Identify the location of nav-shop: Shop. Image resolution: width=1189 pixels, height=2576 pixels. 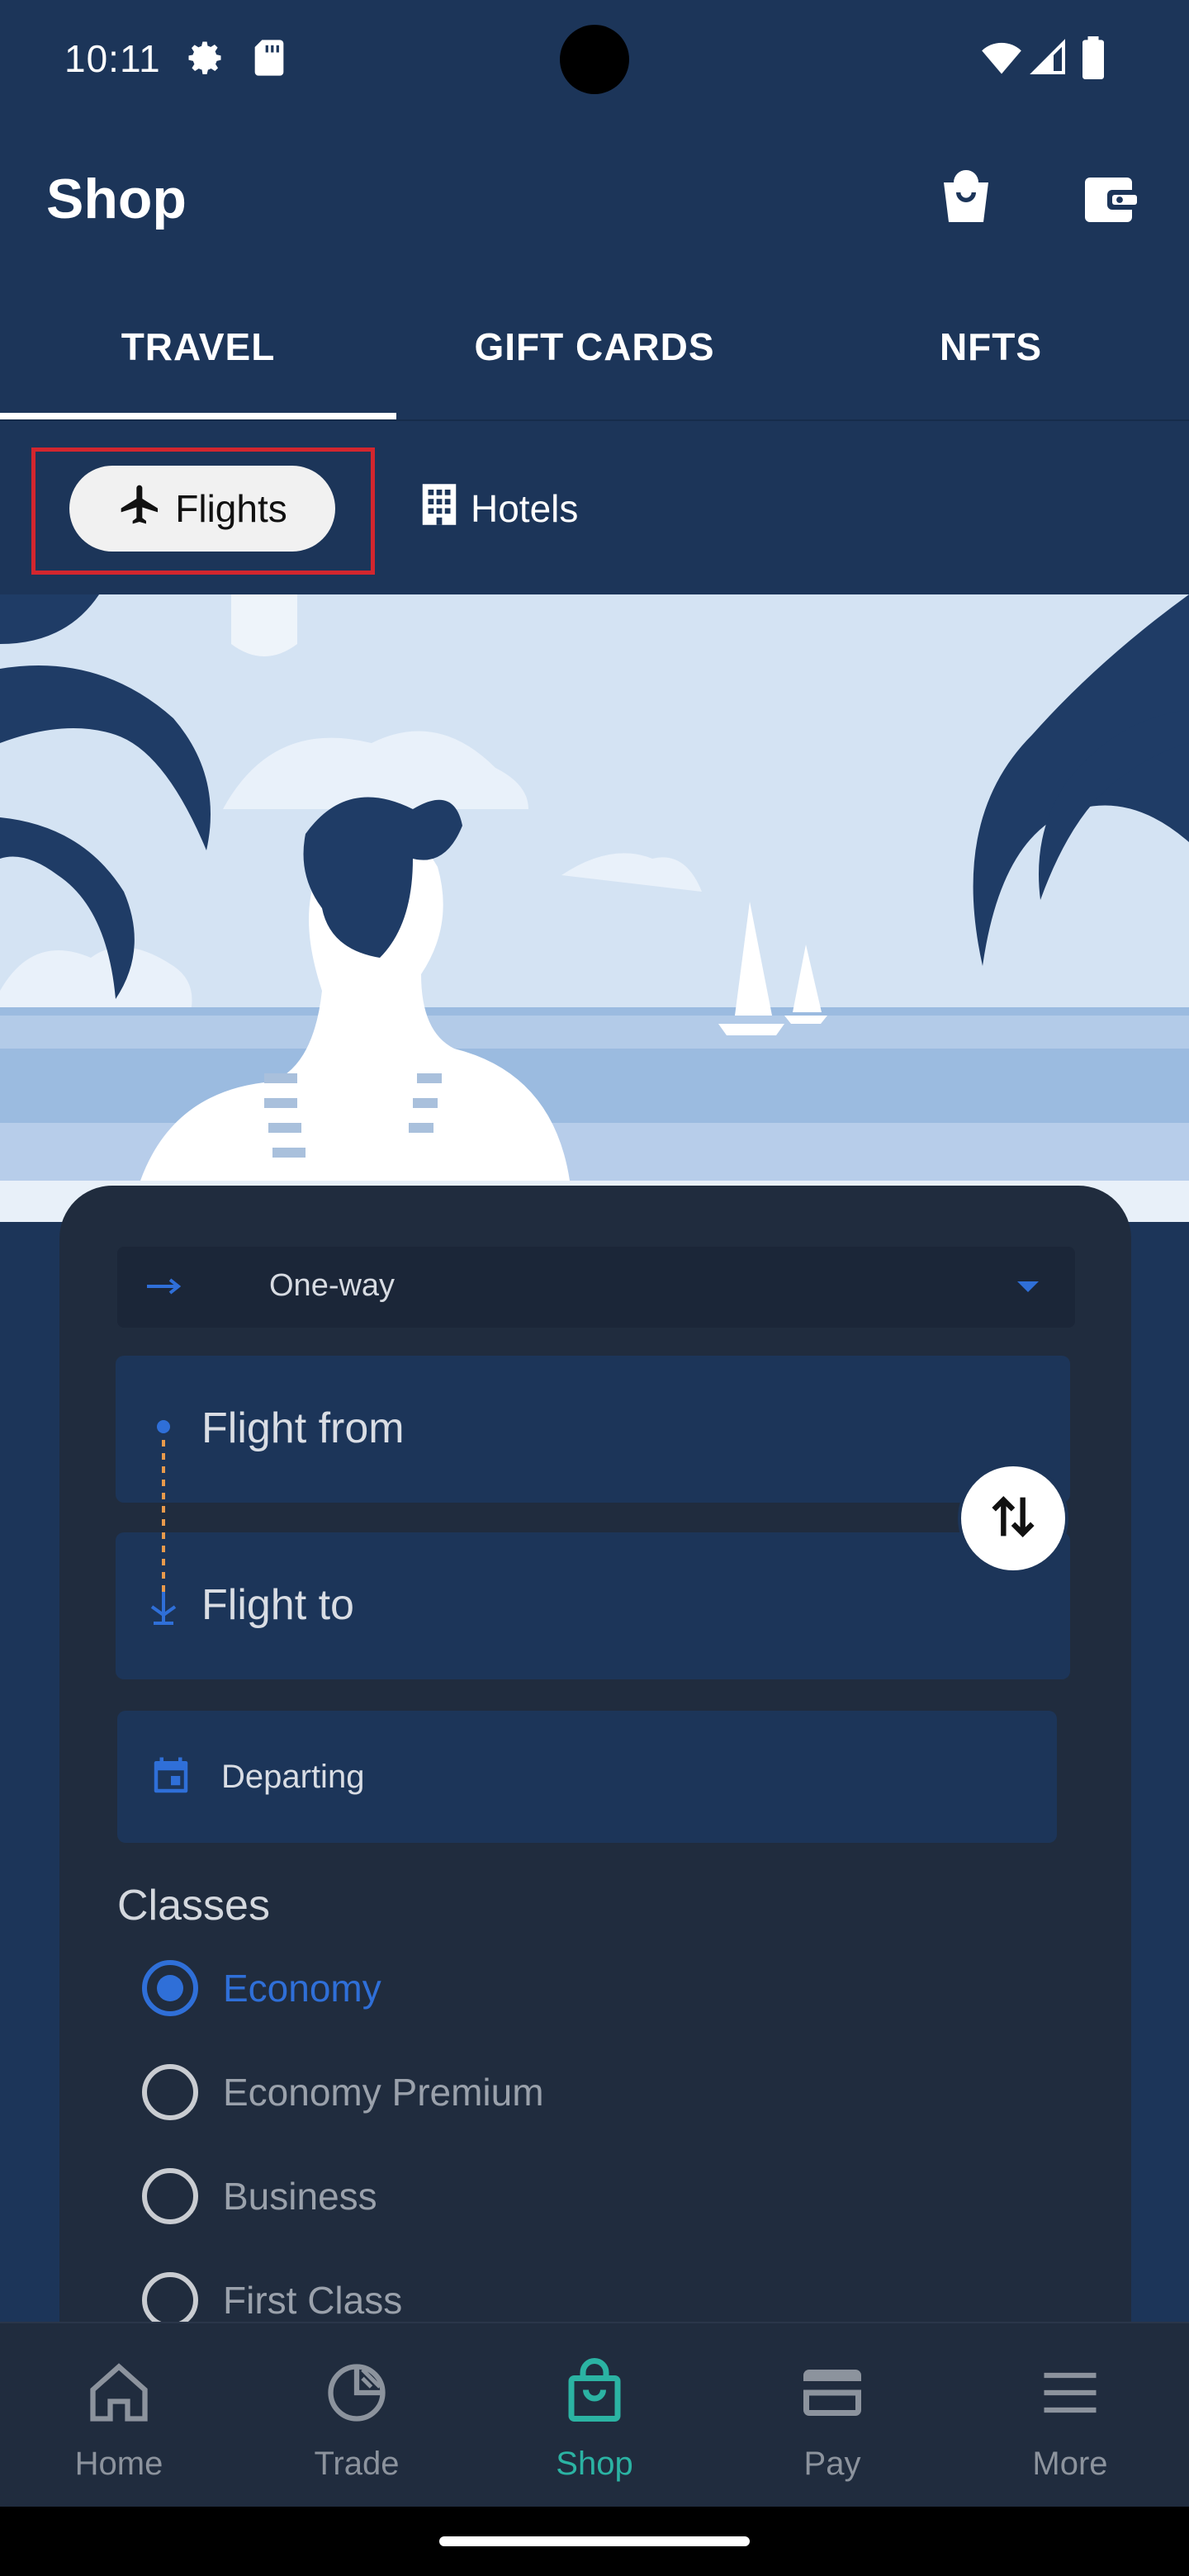
(594, 2415).